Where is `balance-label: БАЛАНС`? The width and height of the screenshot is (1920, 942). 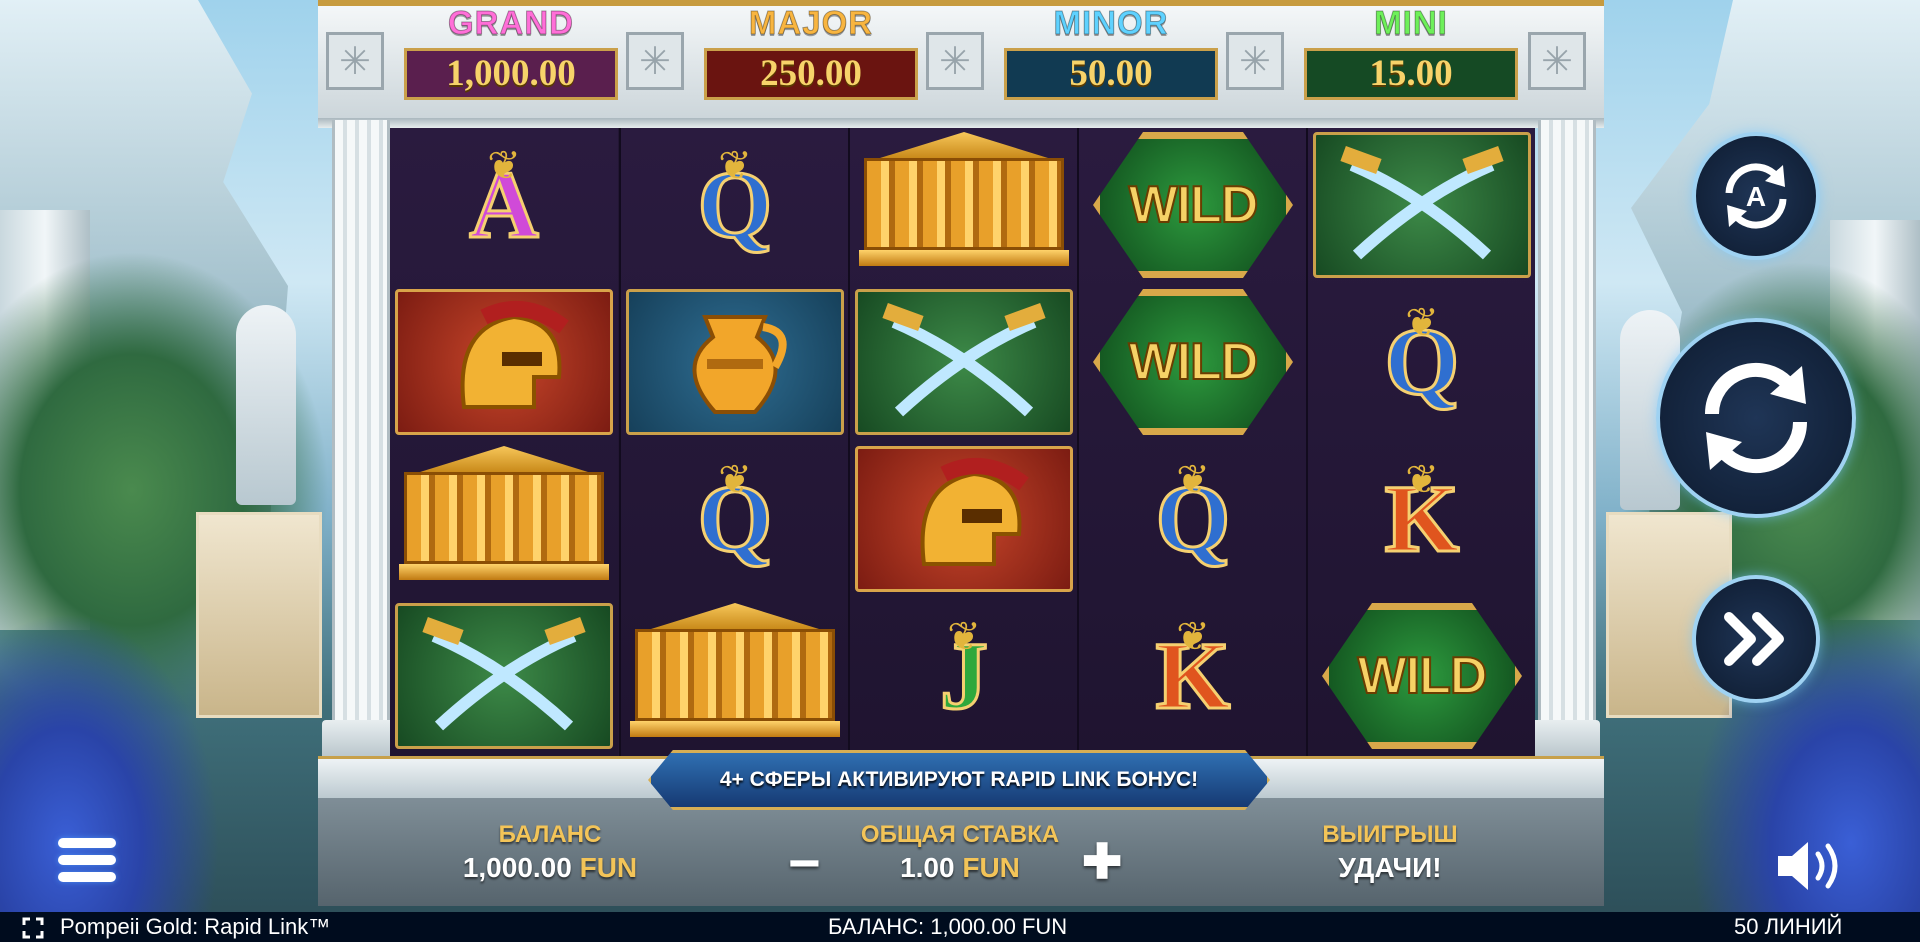
balance-label: БАЛАНС is located at coordinates (550, 834).